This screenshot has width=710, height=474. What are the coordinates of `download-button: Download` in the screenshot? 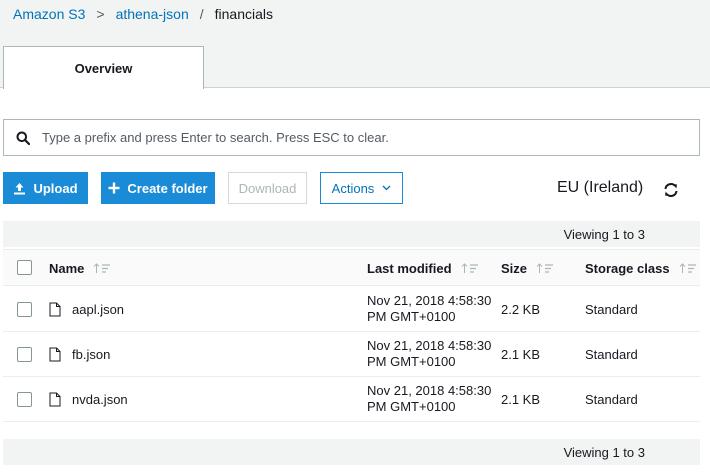 It's located at (267, 188).